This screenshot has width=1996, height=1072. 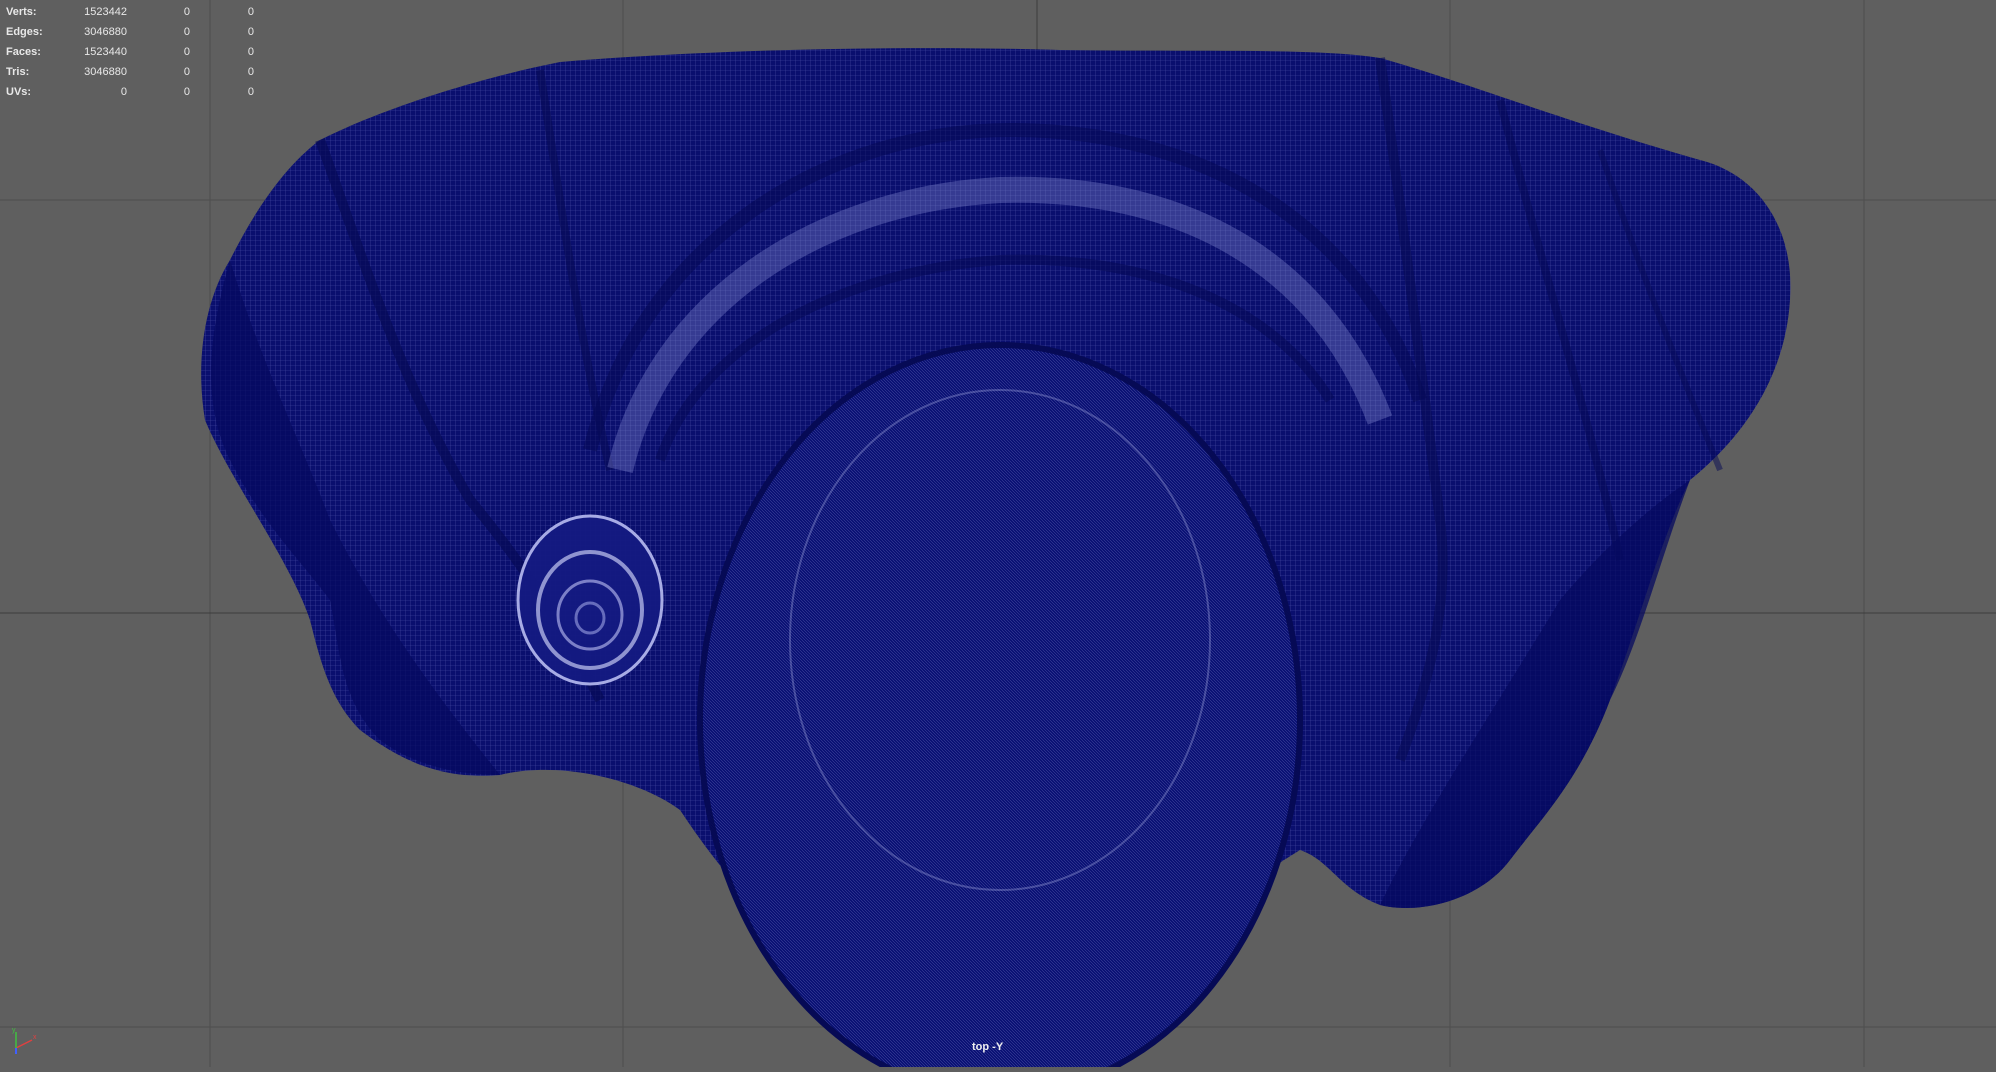 What do you see at coordinates (23, 1041) in the screenshot?
I see `xyz-axis-icon: x y` at bounding box center [23, 1041].